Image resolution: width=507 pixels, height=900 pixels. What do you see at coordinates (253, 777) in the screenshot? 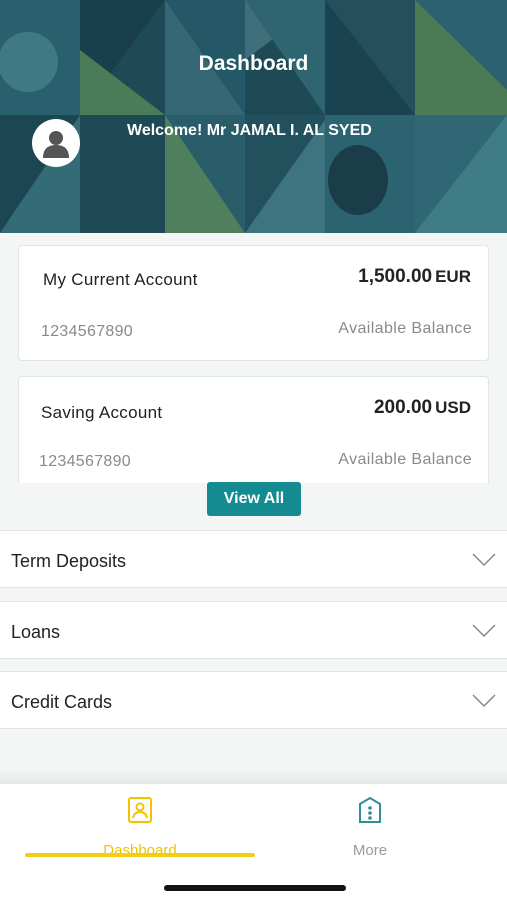
I see `section-divider` at bounding box center [253, 777].